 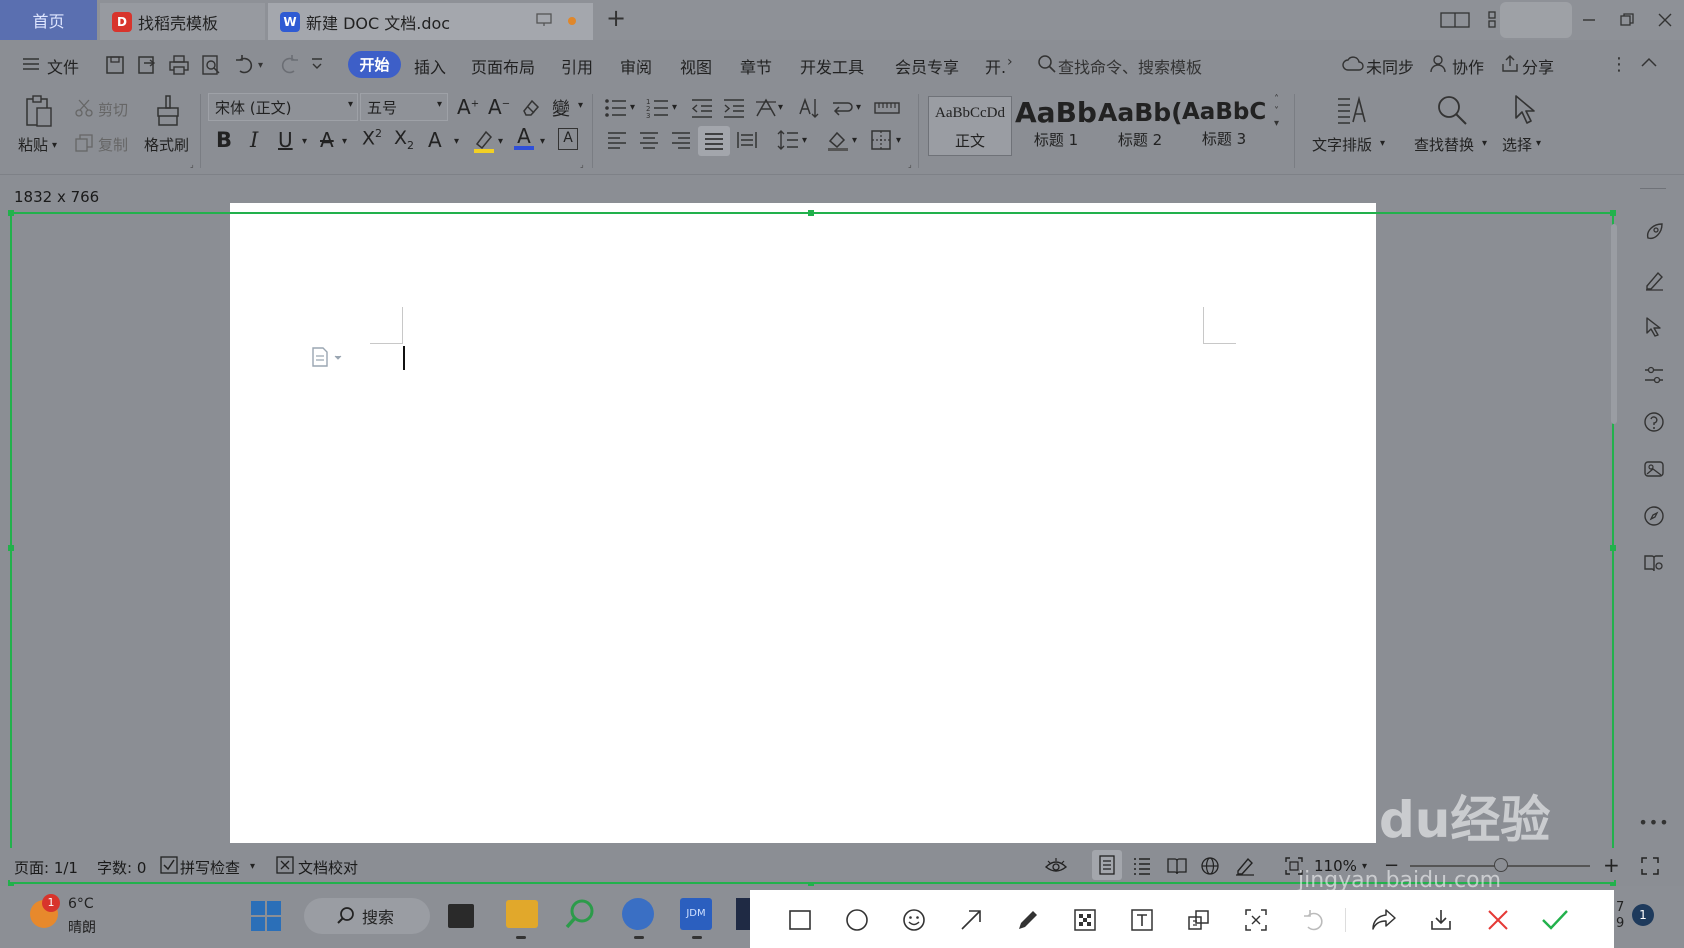 I want to click on clear-format-icon, so click(x=531, y=108).